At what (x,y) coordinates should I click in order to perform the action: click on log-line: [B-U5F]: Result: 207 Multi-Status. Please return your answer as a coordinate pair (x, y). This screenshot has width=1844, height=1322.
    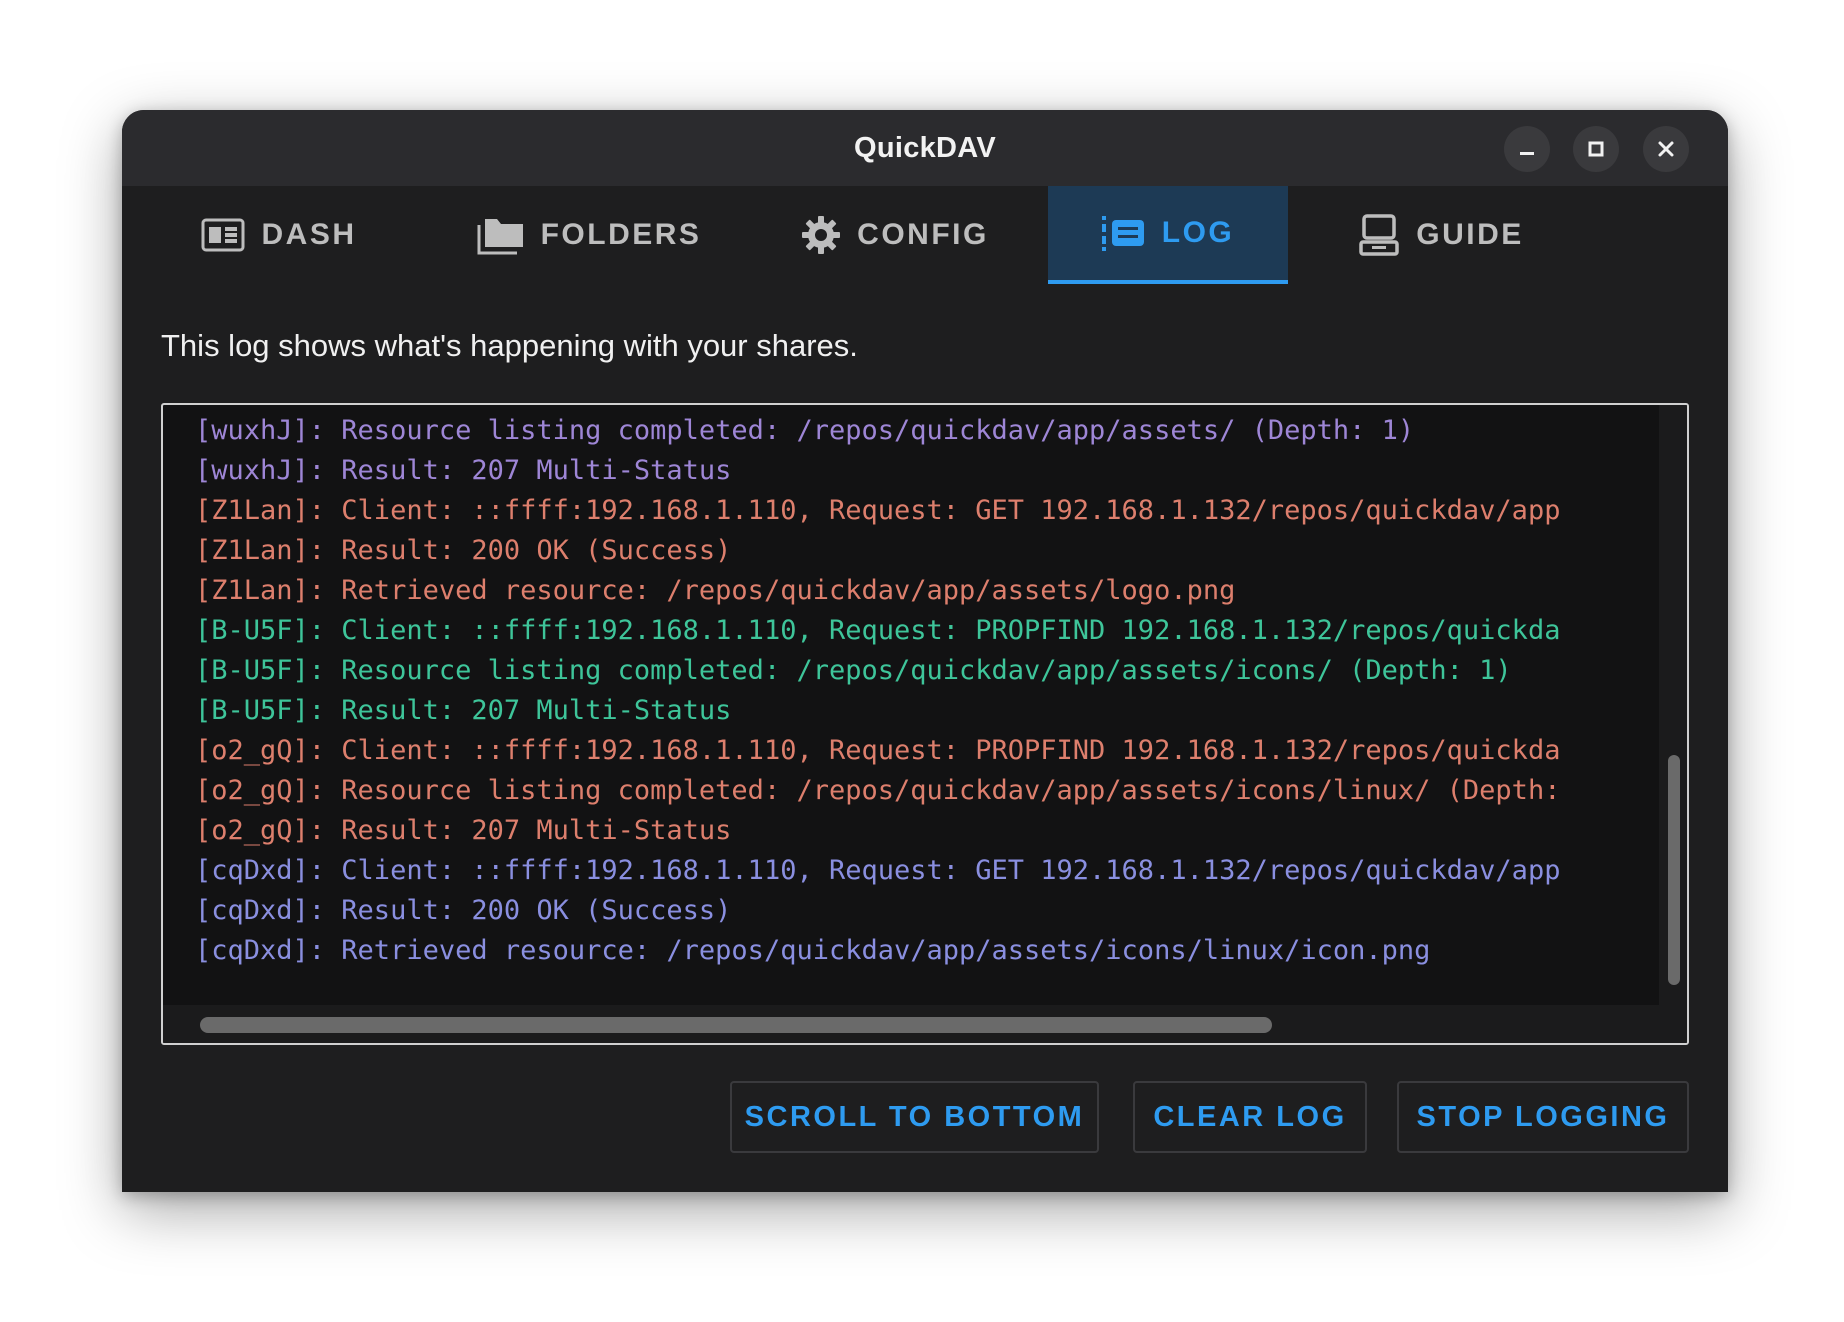
    Looking at the image, I should click on (463, 710).